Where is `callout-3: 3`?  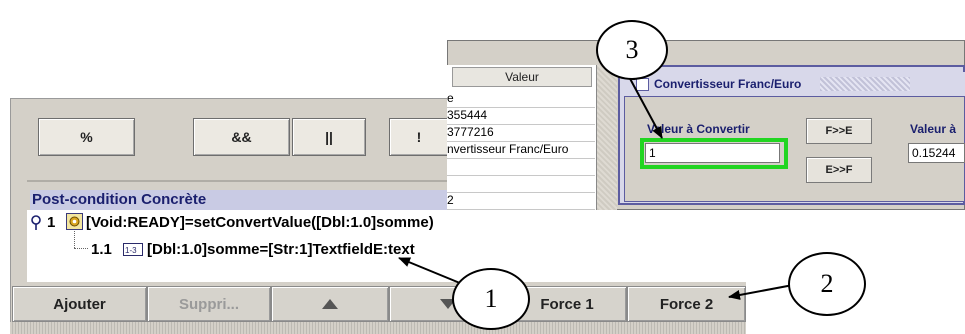 callout-3: 3 is located at coordinates (632, 50).